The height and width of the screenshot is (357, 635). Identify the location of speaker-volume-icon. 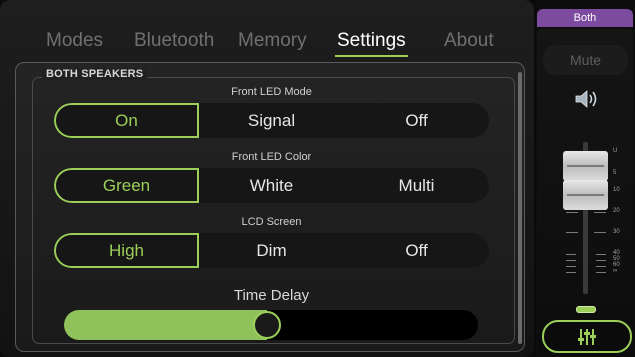
(586, 99).